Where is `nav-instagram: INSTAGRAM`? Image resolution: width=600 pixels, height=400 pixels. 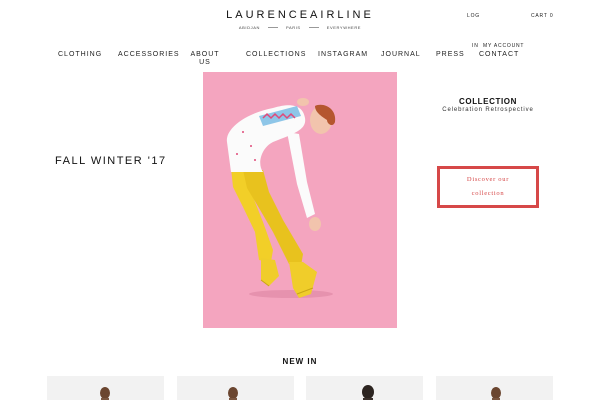 nav-instagram: INSTAGRAM is located at coordinates (343, 55).